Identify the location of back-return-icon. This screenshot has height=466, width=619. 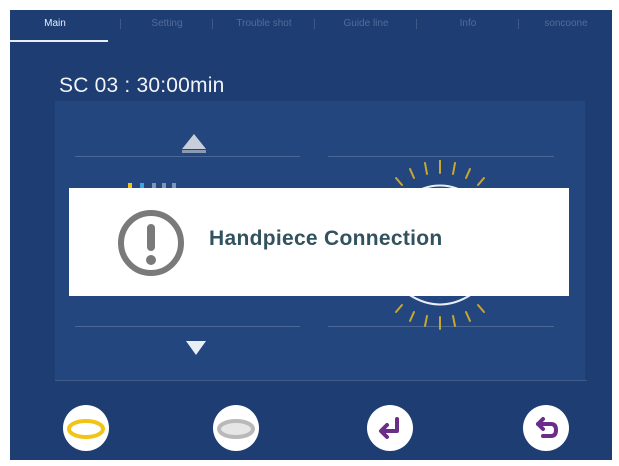
(547, 427).